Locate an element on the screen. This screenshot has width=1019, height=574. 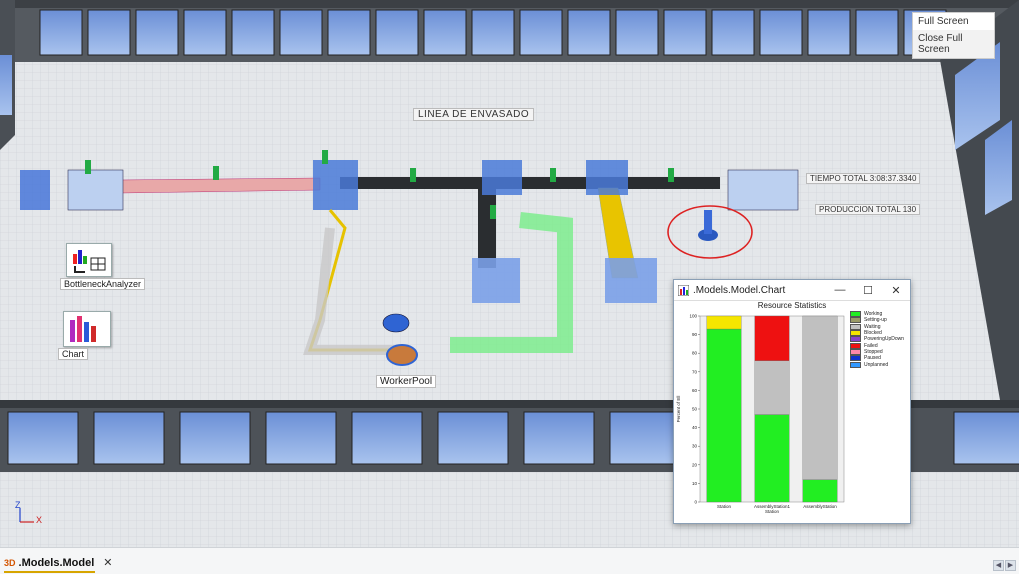
y-tick-label: 90 is located at coordinates (695, 334).